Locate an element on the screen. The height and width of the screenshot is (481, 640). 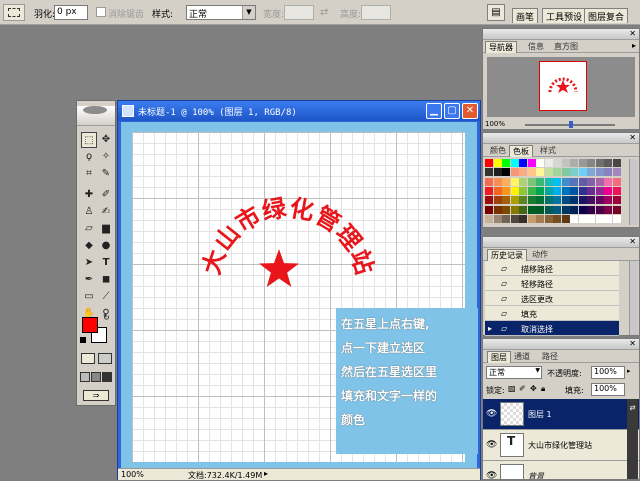
crop-tool-icon: ⌗ is located at coordinates (89, 174).